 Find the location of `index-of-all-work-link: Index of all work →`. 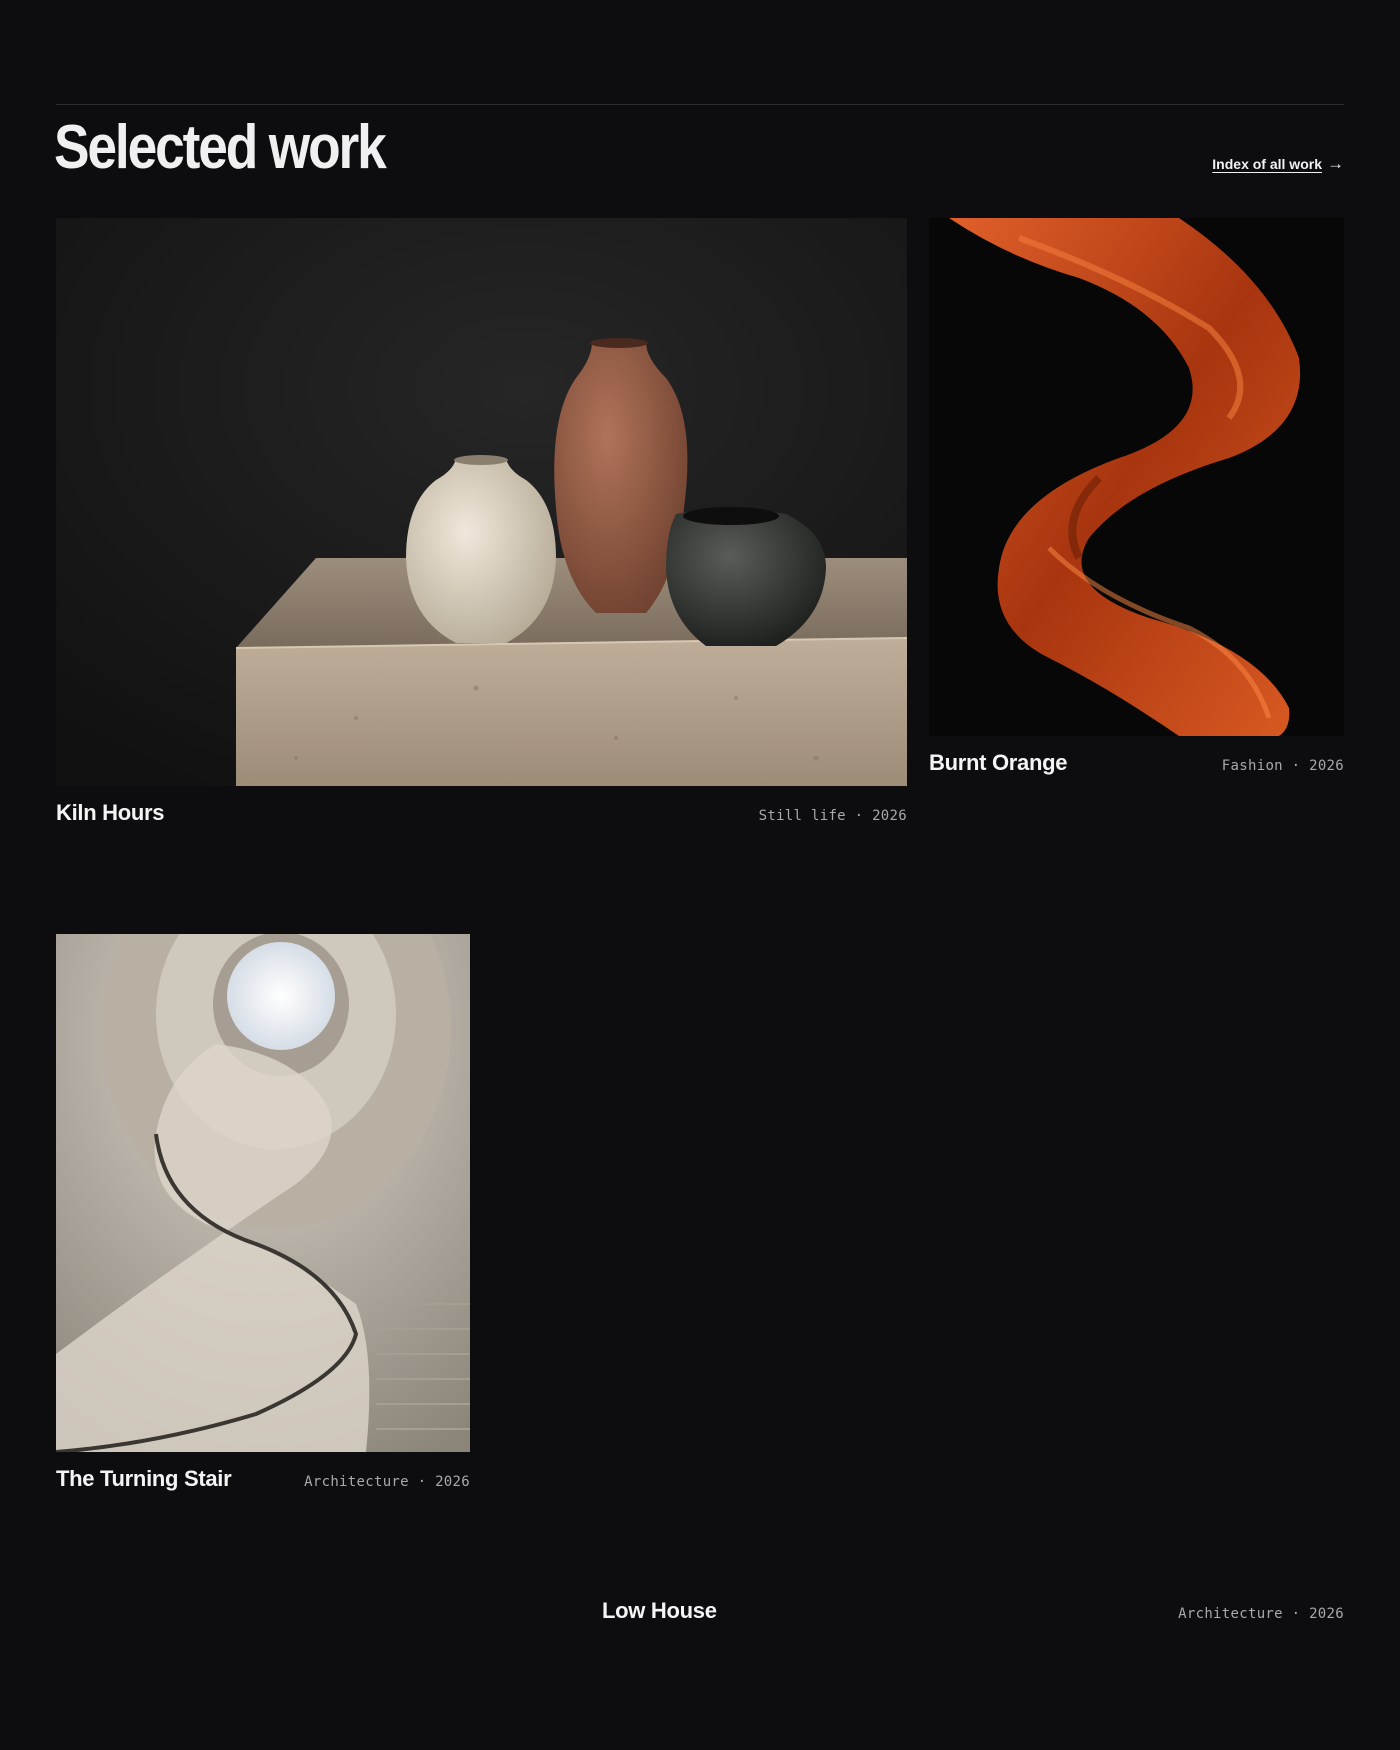

index-of-all-work-link: Index of all work → is located at coordinates (1278, 164).